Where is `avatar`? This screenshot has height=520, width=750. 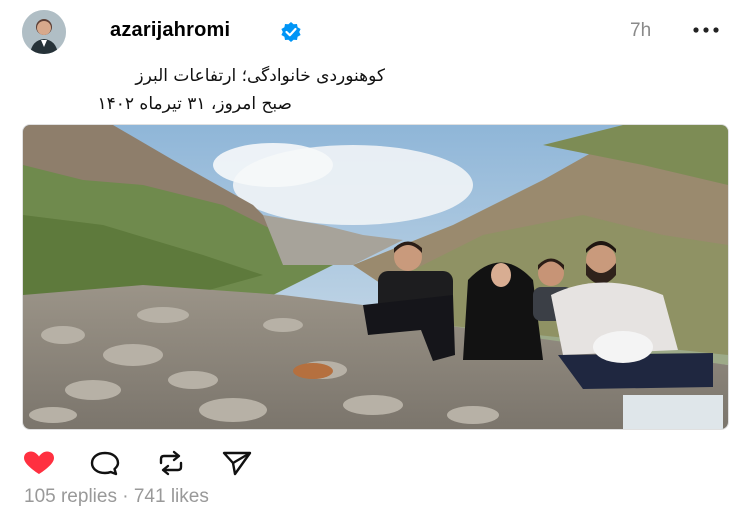
avatar is located at coordinates (44, 32).